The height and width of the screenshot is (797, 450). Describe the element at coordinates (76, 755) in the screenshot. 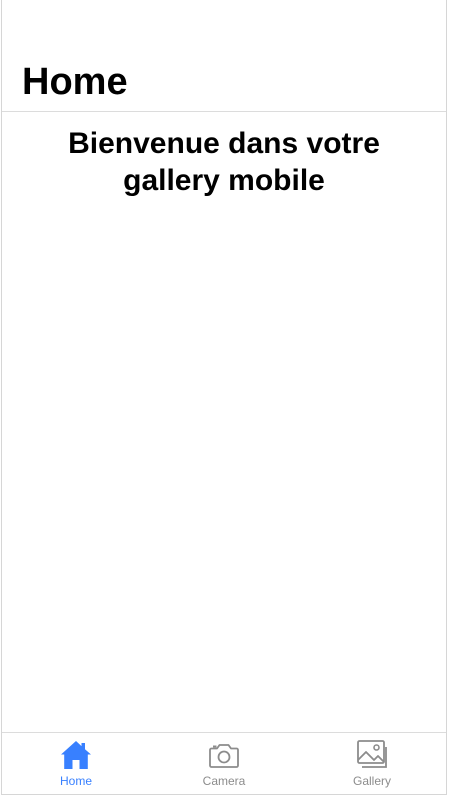

I see `home-icon` at that location.